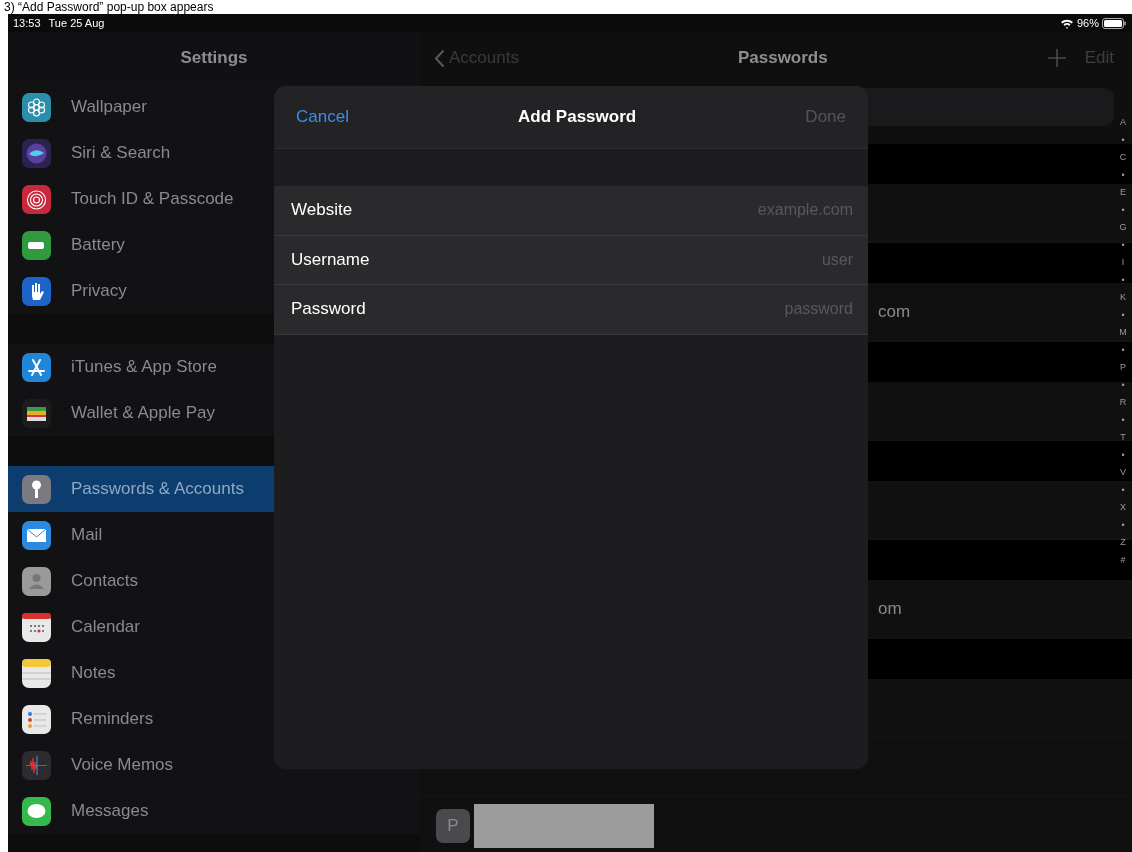 Image resolution: width=1132 pixels, height=852 pixels. I want to click on settings-item: Voice Memos, so click(214, 765).